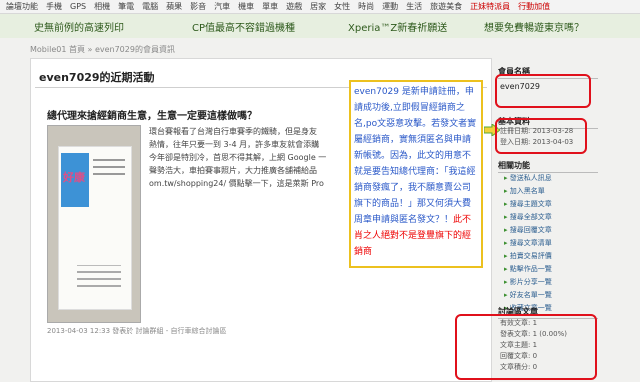 This screenshot has height=382, width=640. Describe the element at coordinates (102, 49) in the screenshot. I see `breadcrumb: Mobile01 首頁 » even7029的會員資訊` at that location.